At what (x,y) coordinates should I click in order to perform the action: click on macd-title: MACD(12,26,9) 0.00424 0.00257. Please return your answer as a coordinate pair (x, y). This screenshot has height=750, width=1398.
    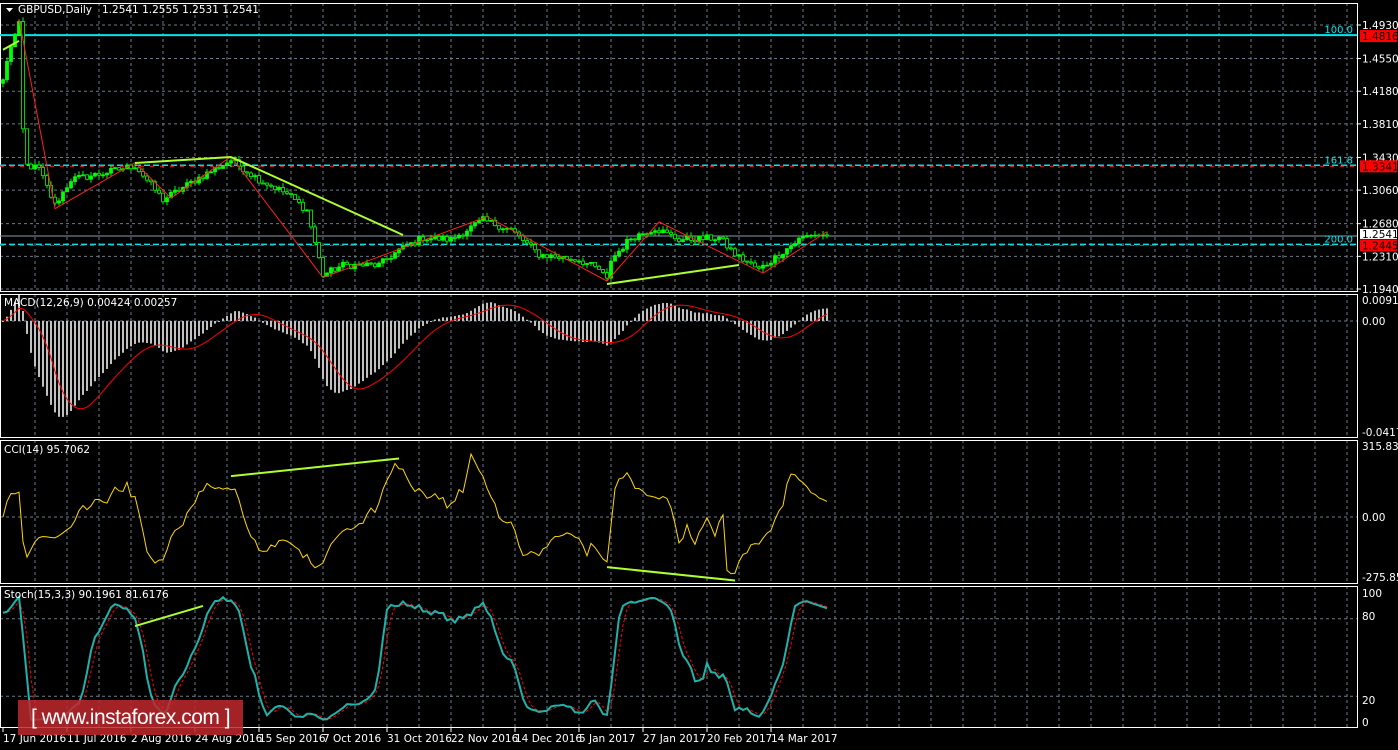
    Looking at the image, I should click on (90, 303).